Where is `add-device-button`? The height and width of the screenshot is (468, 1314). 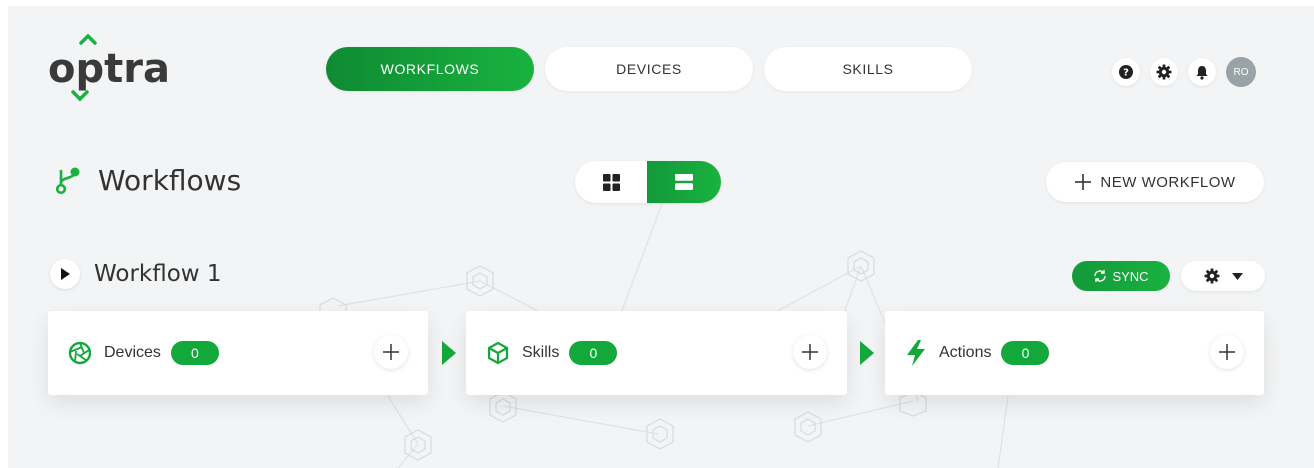
add-device-button is located at coordinates (391, 352).